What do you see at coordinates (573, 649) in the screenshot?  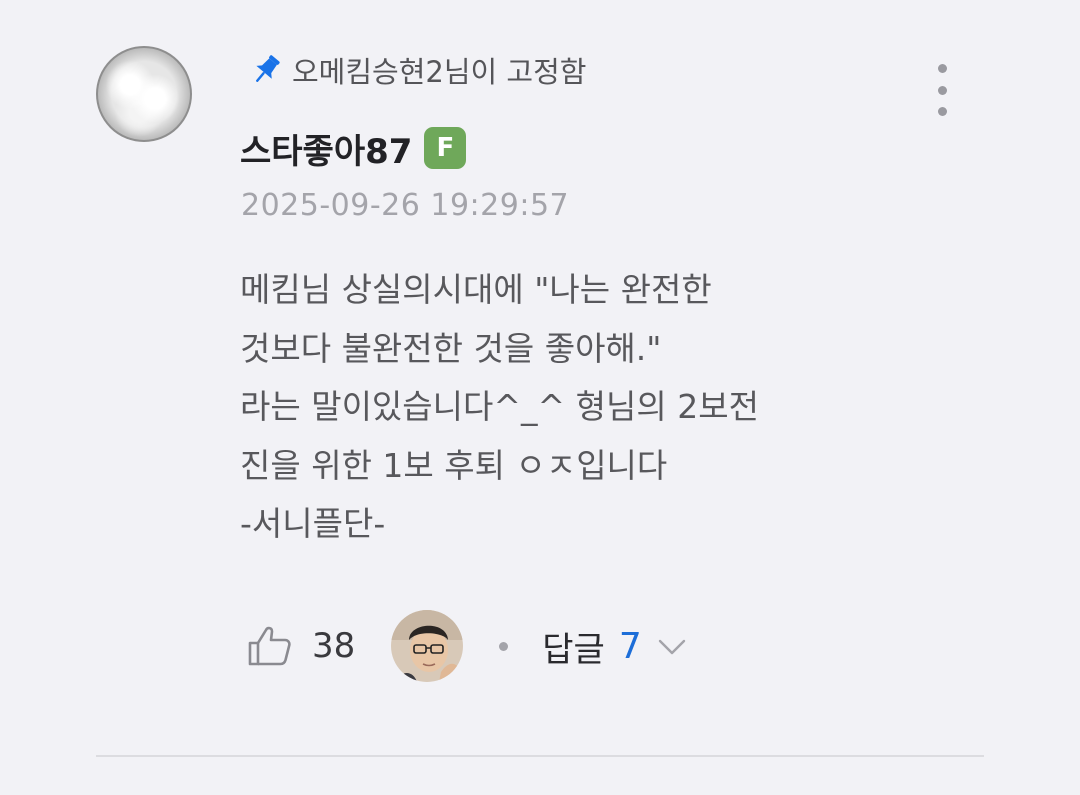 I see `reply-label: 답글` at bounding box center [573, 649].